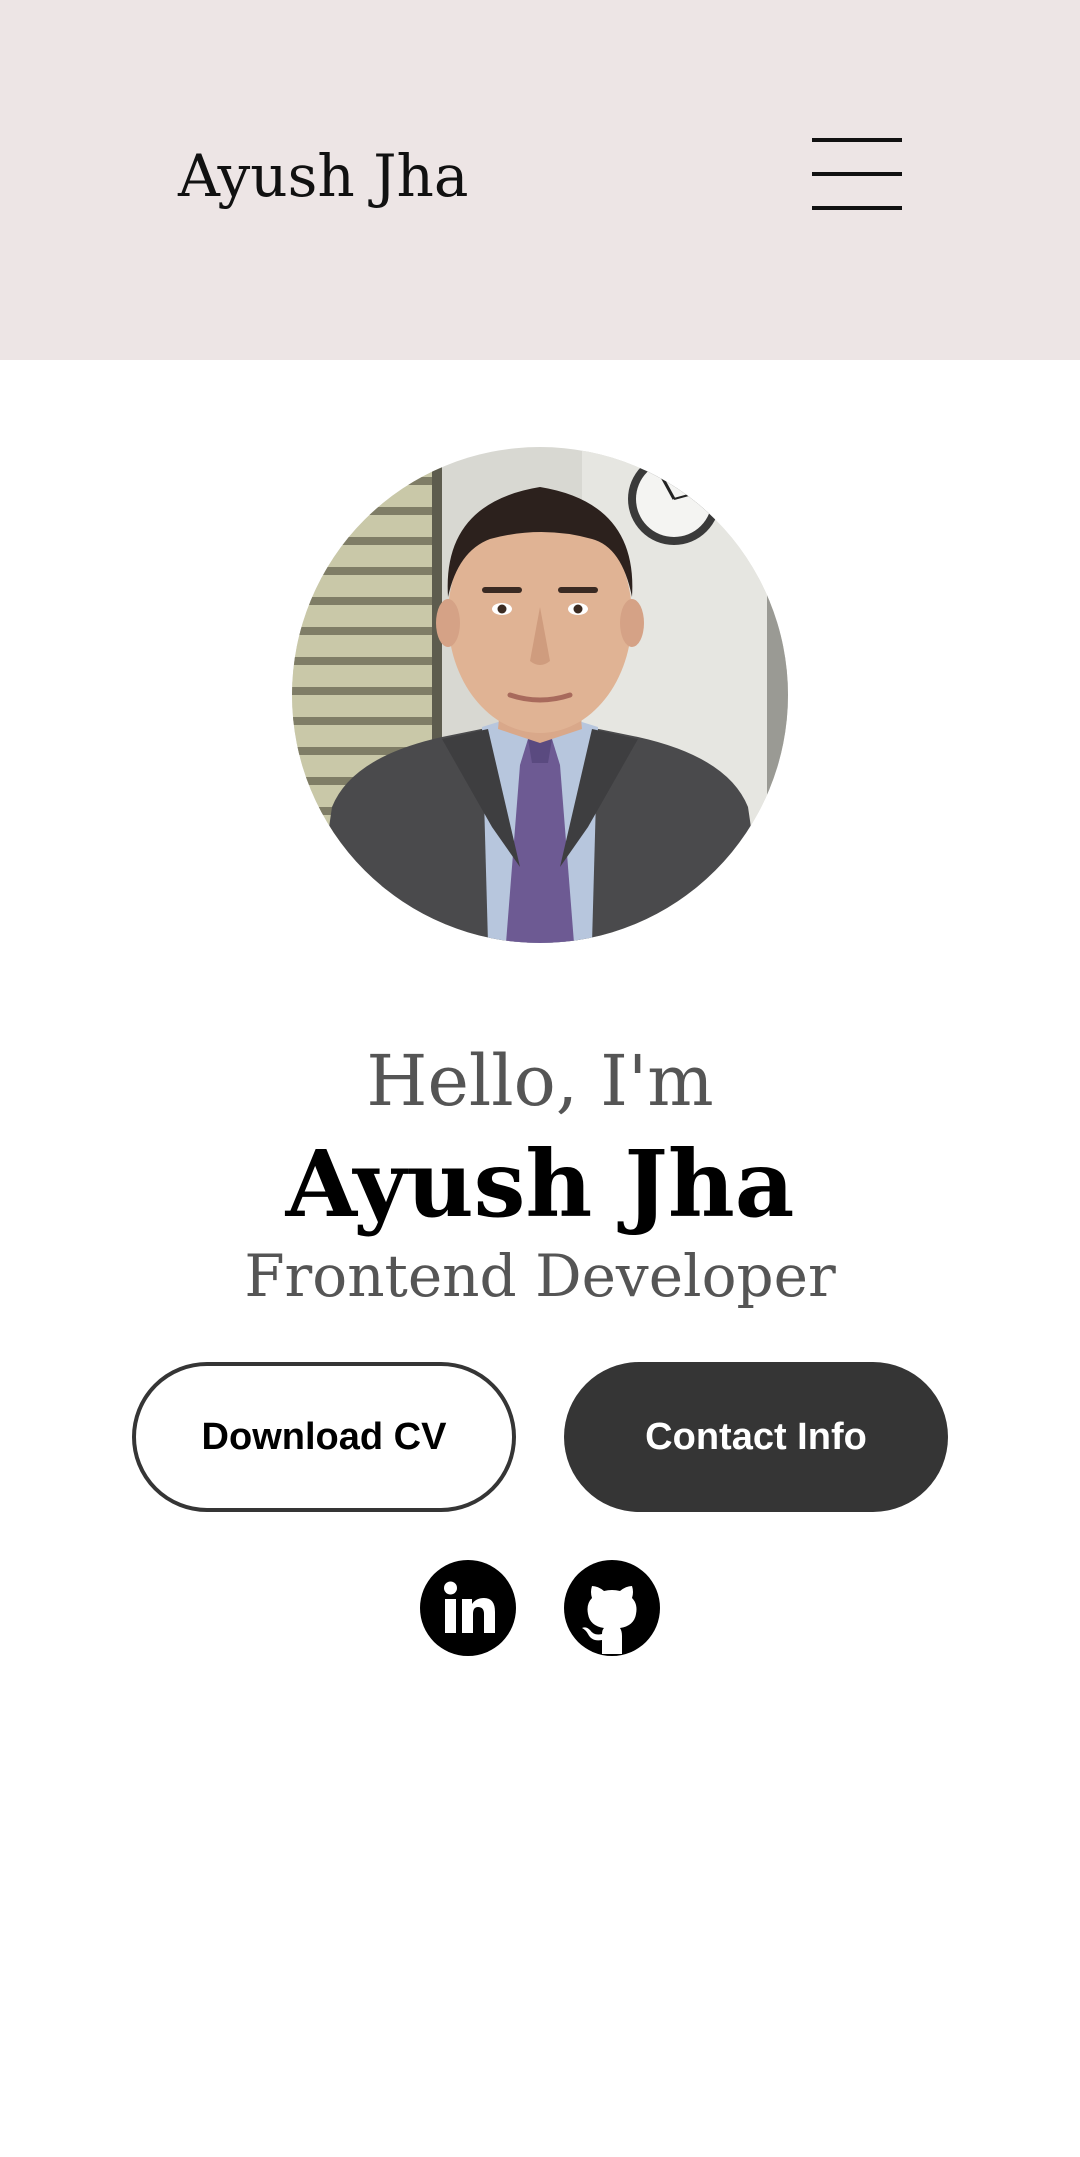 The width and height of the screenshot is (1080, 2157). What do you see at coordinates (324, 1437) in the screenshot?
I see `download-cv-button: Download CV` at bounding box center [324, 1437].